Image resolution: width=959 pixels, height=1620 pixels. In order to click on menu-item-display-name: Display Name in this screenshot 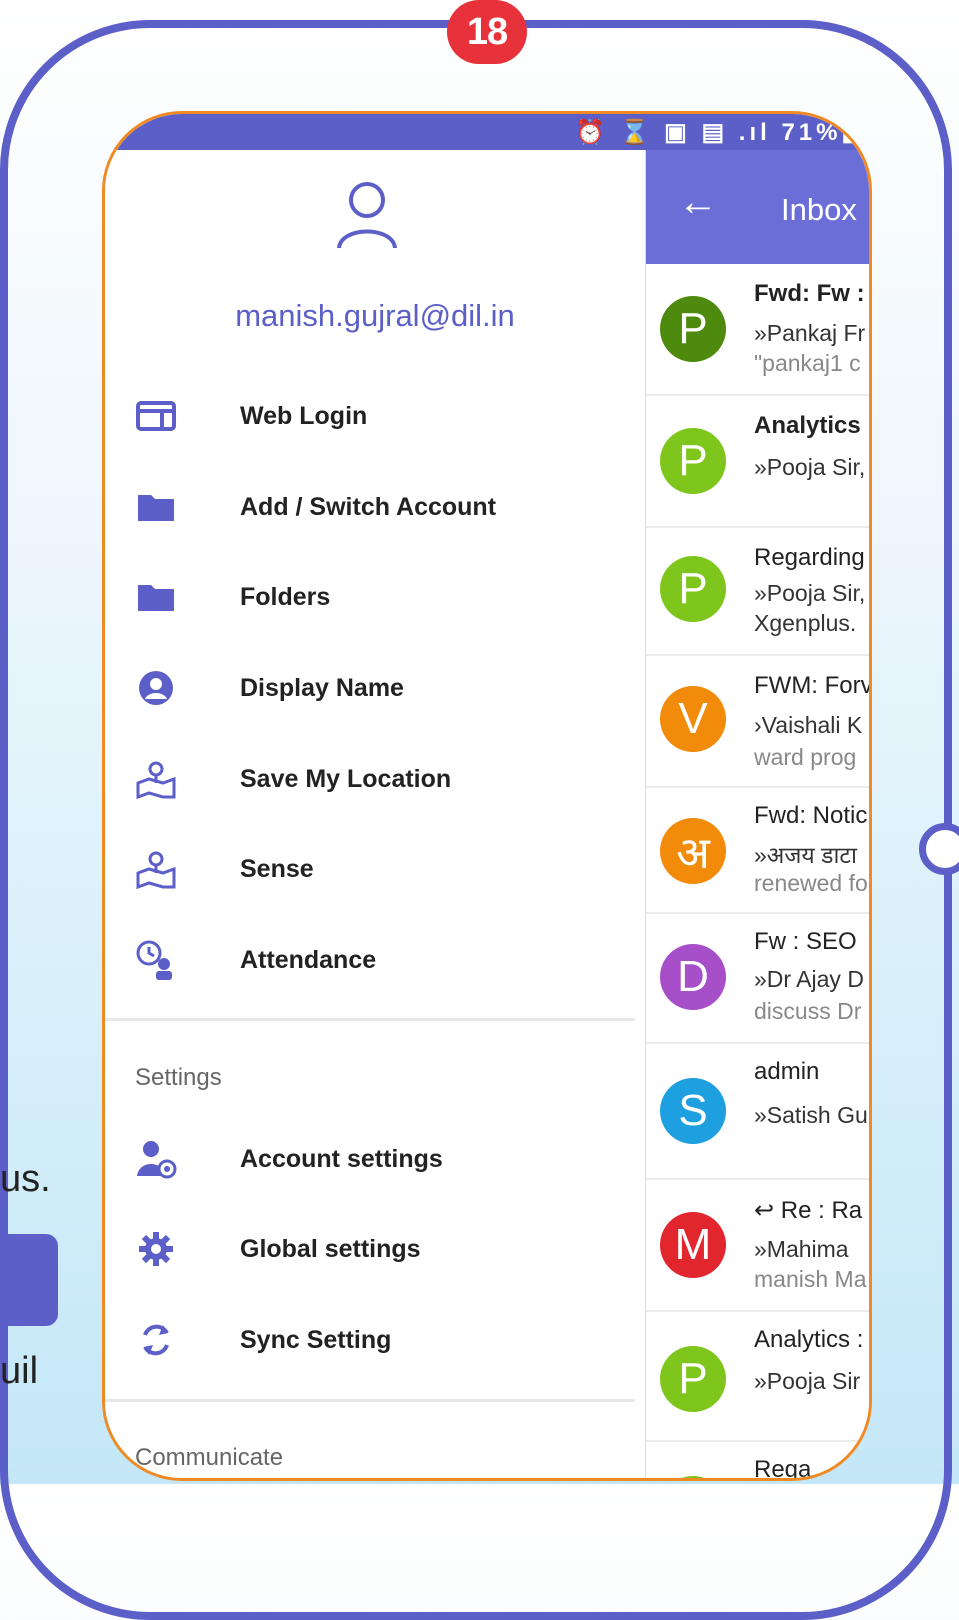, I will do `click(375, 688)`.